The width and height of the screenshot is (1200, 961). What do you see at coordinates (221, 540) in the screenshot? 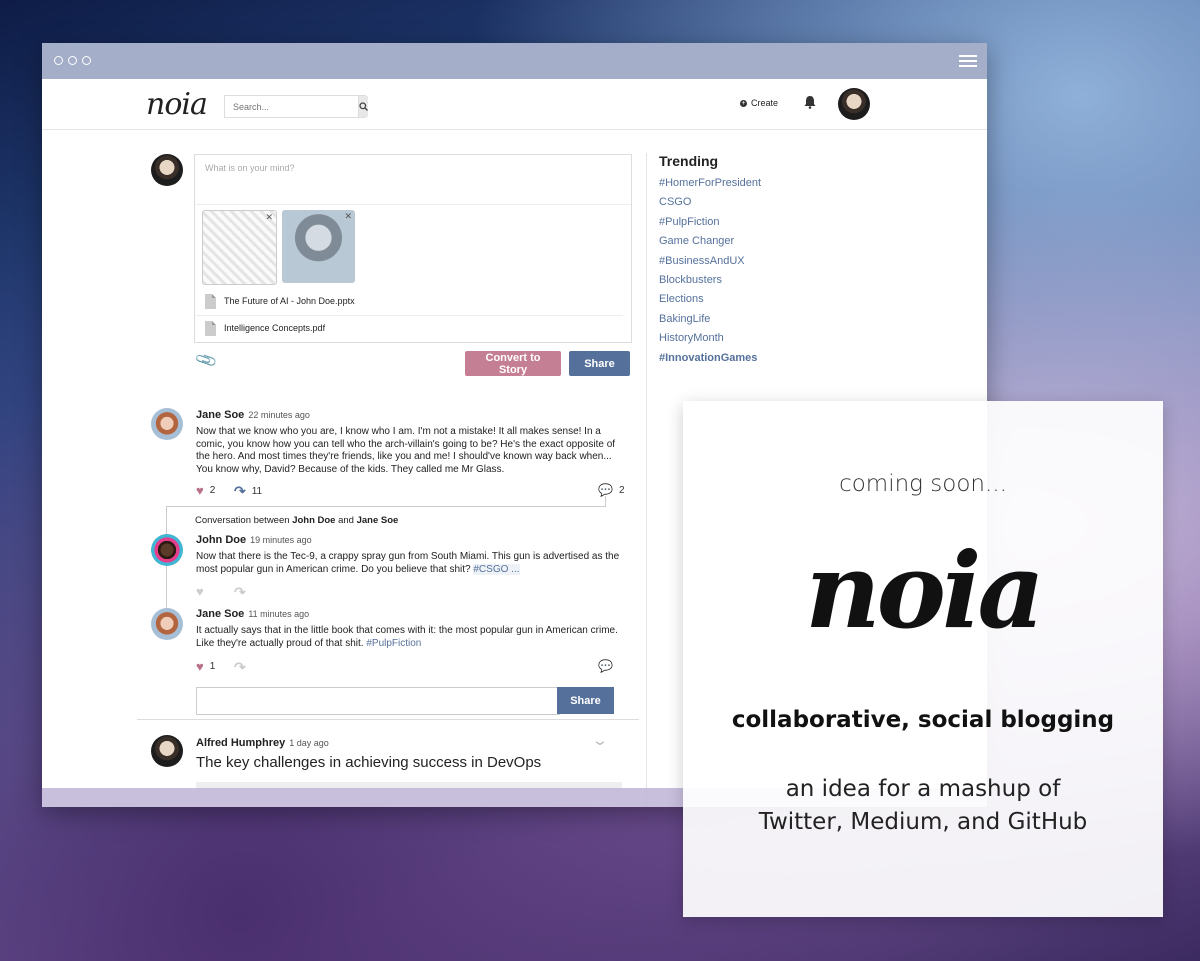
I see `author-name: John Doe` at bounding box center [221, 540].